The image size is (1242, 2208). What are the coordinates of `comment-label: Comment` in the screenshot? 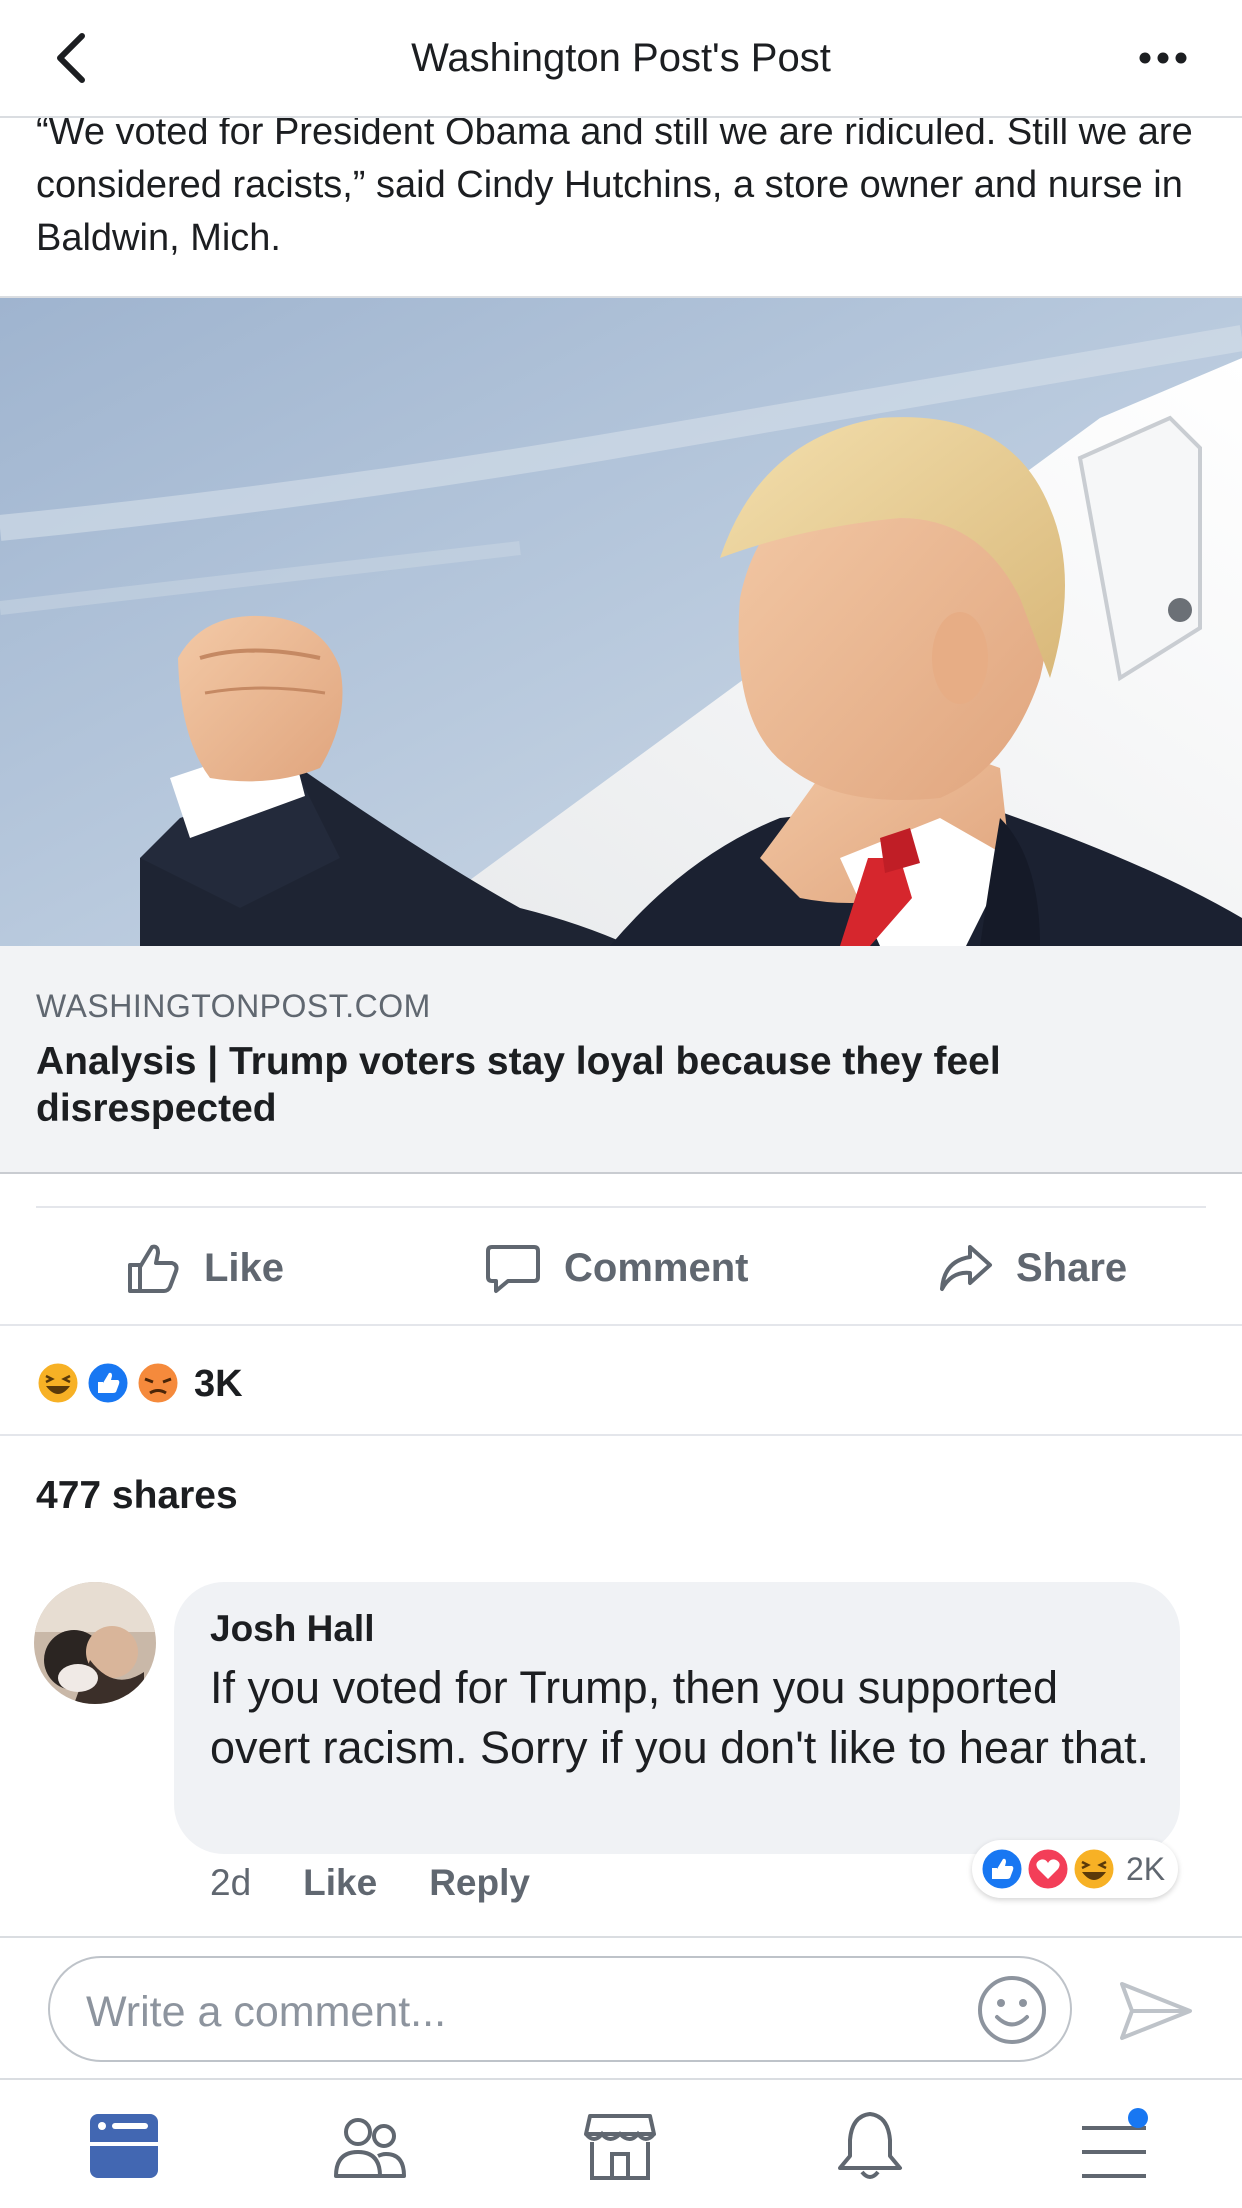 It's located at (656, 1267).